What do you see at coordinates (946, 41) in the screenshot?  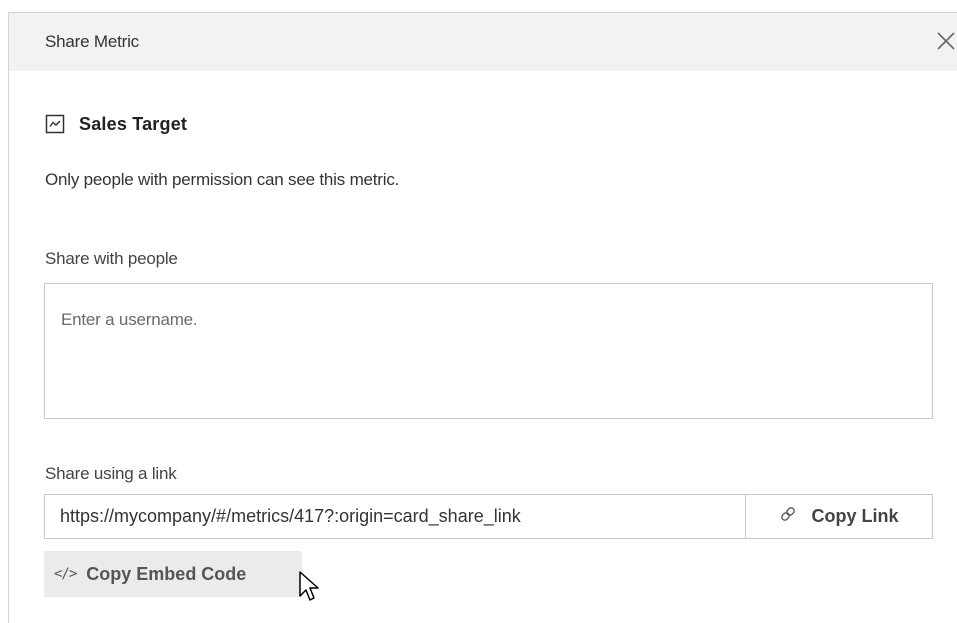 I see `close-icon` at bounding box center [946, 41].